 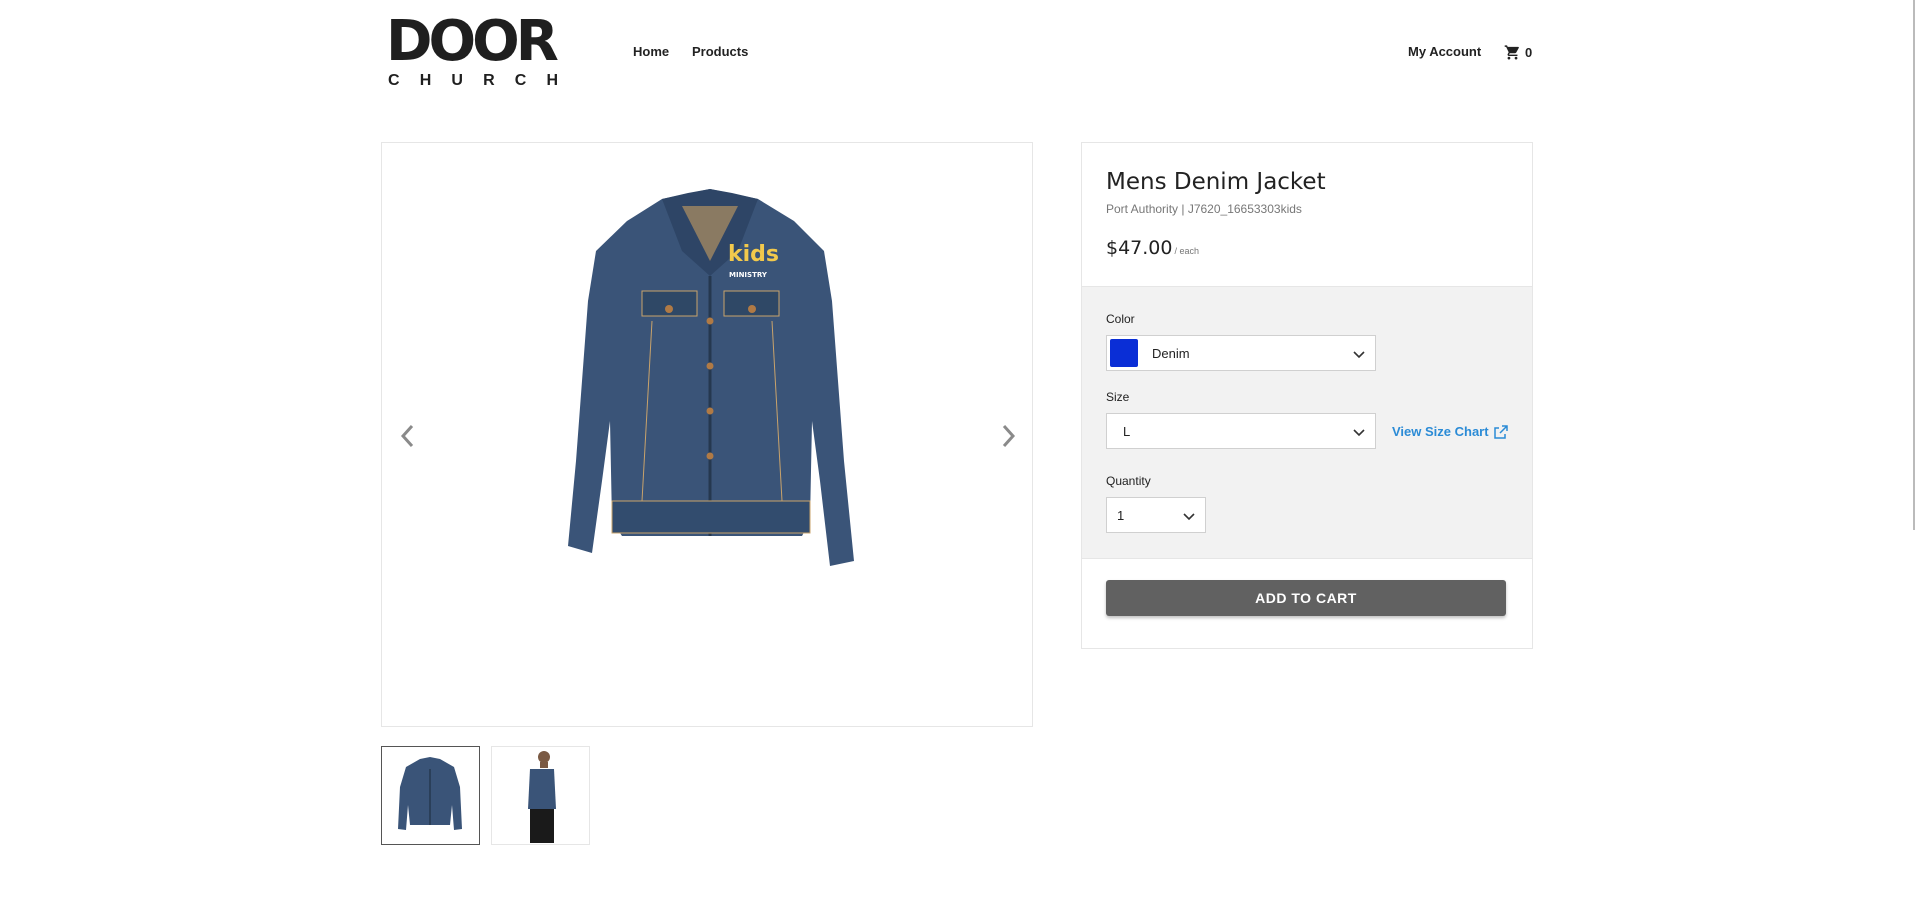 What do you see at coordinates (1204, 209) in the screenshot?
I see `product-subtitle: Port Authority | J7620_16653303kids` at bounding box center [1204, 209].